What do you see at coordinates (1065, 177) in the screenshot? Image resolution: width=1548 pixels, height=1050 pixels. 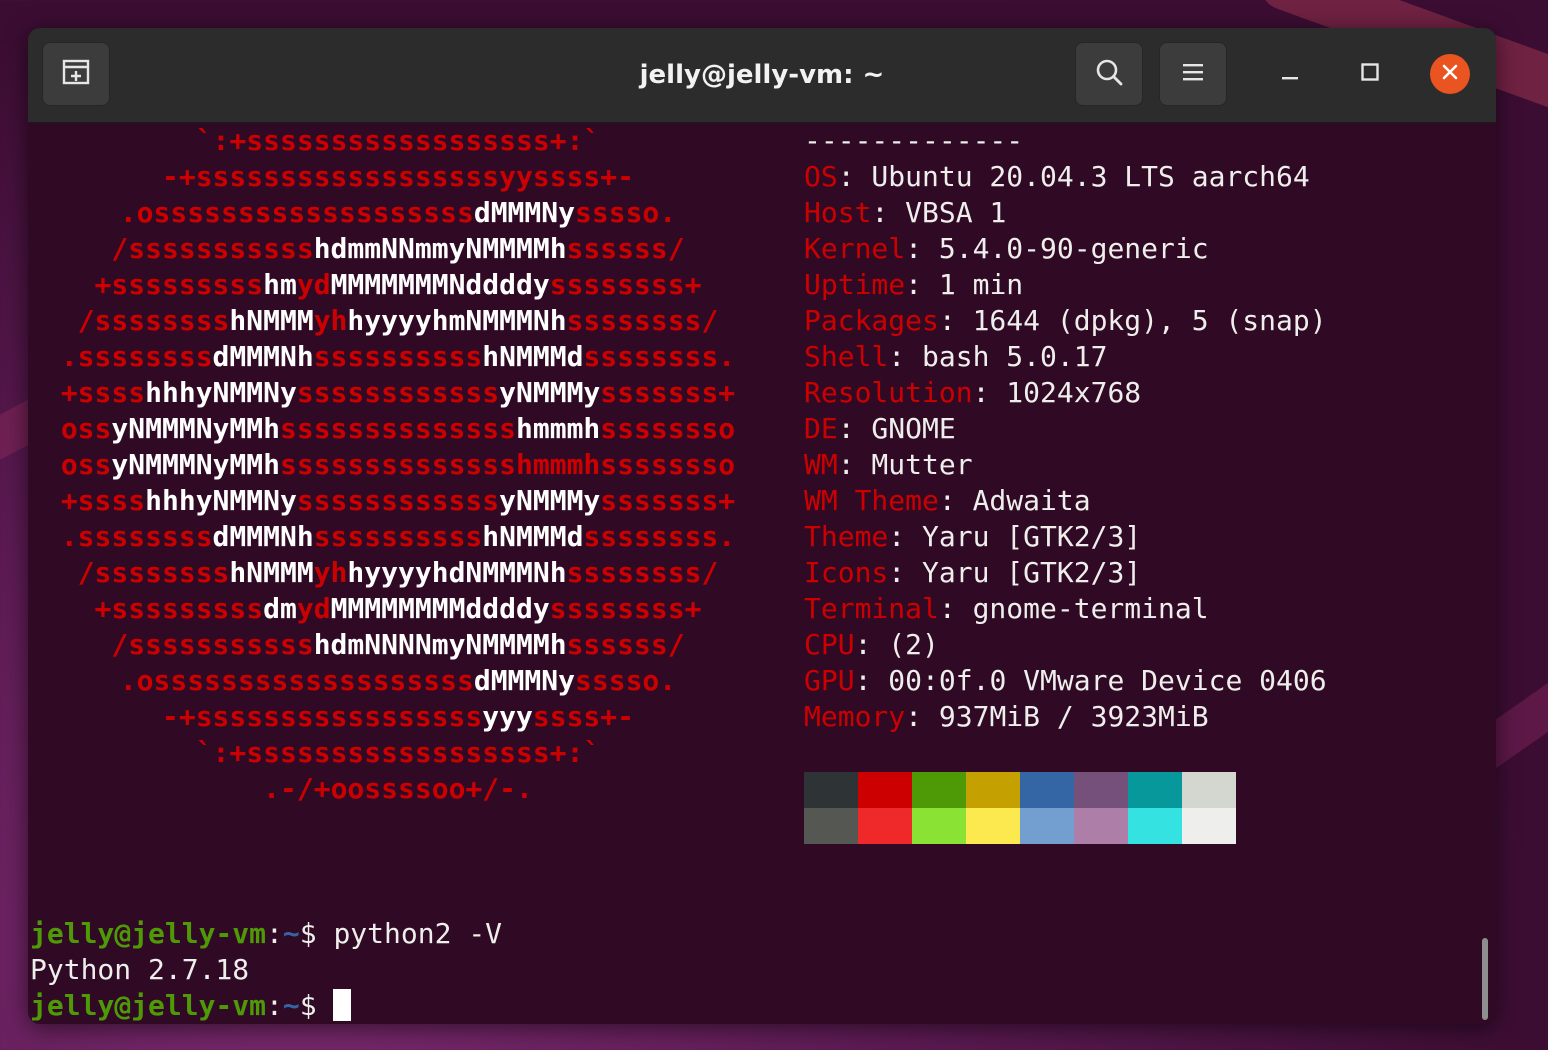 I see `info-row: OS: Ubuntu 20.04.3 LTS aarch64` at bounding box center [1065, 177].